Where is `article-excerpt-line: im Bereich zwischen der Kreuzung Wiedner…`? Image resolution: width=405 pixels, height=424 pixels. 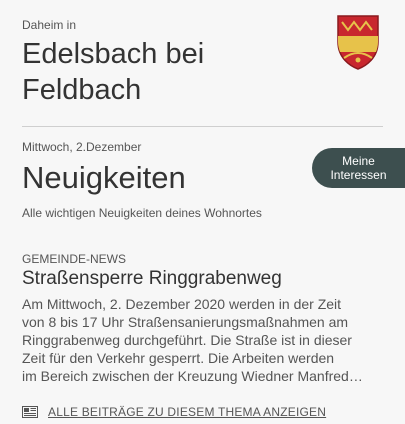 article-excerpt-line: im Bereich zwischen der Kreuzung Wiedner… is located at coordinates (192, 376).